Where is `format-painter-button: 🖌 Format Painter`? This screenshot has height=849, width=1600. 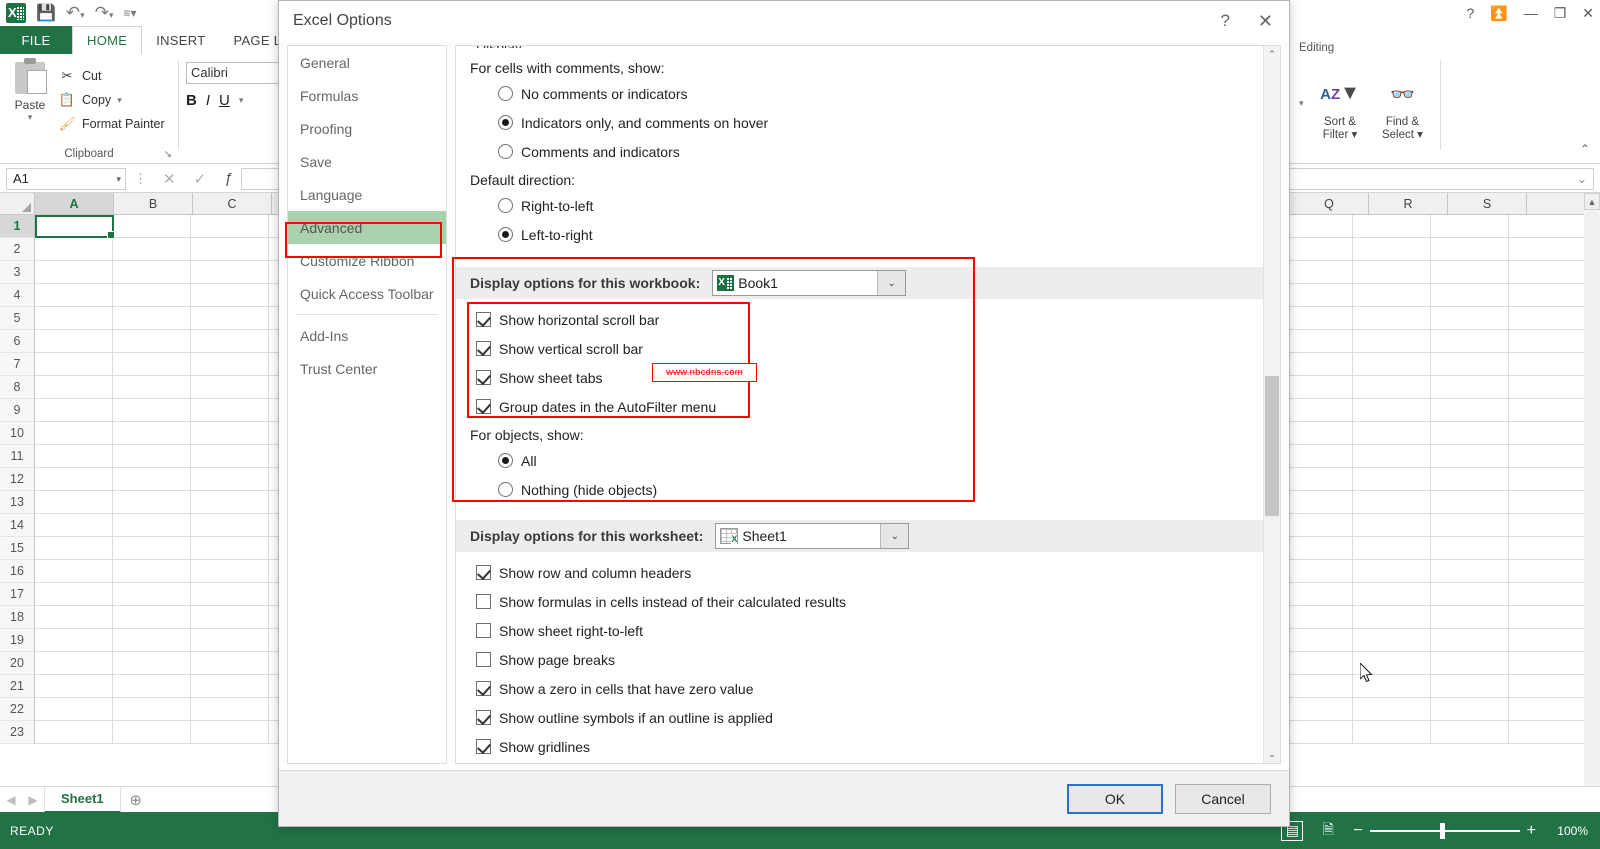
format-painter-button: 🖌 Format Painter is located at coordinates (111, 124).